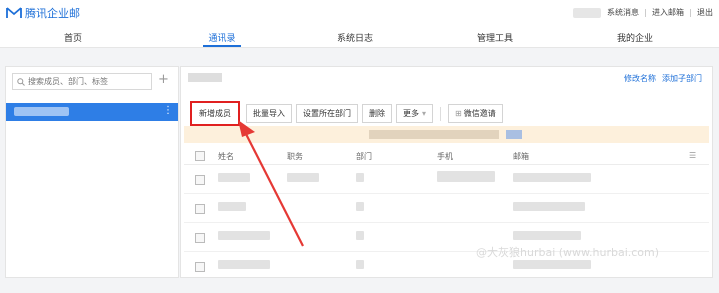 The height and width of the screenshot is (293, 719). Describe the element at coordinates (568, 252) in the screenshot. I see `watermark: @大灰狼hurbai (www.hurbai.com)` at that location.